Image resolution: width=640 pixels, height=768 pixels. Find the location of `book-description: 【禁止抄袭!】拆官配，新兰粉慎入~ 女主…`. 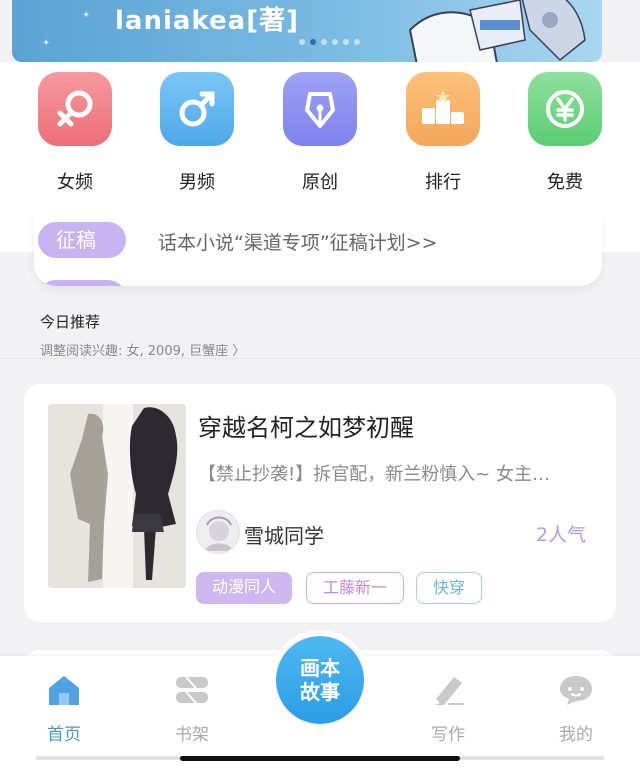

book-description: 【禁止抄袭!】拆官配，新兰粉慎入~ 女主… is located at coordinates (374, 474).